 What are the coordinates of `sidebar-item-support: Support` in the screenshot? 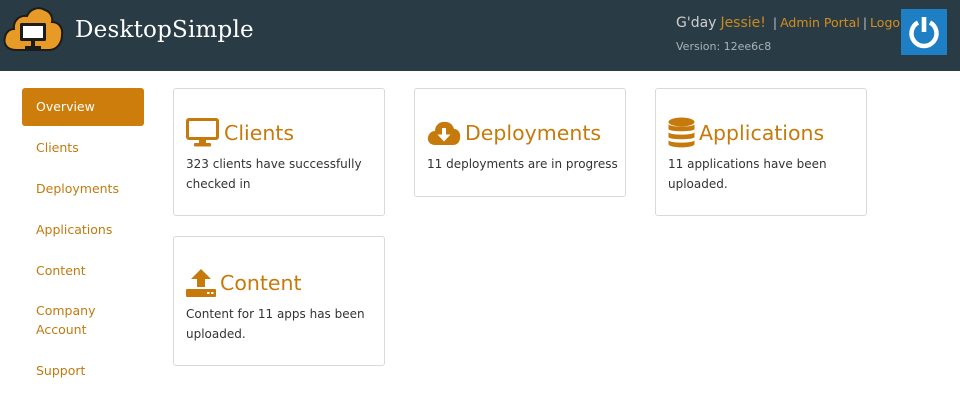 It's located at (83, 370).